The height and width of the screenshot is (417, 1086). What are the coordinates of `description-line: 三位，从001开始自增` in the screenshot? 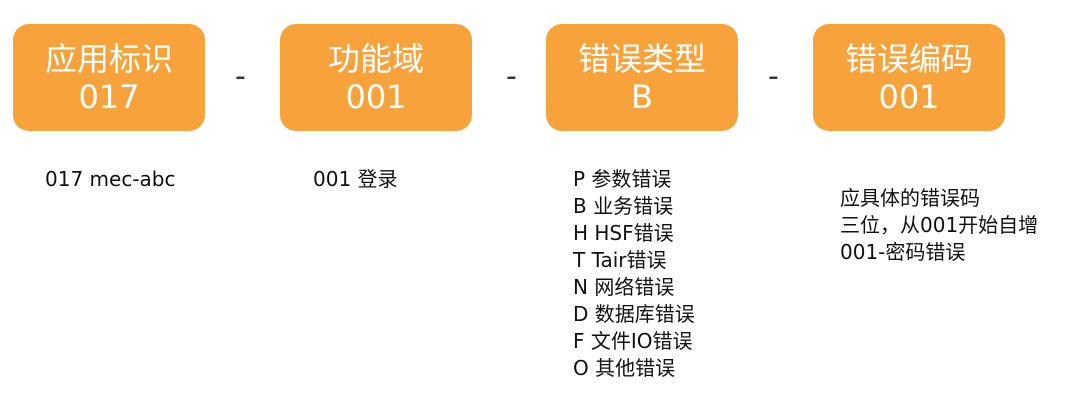 It's located at (939, 225).